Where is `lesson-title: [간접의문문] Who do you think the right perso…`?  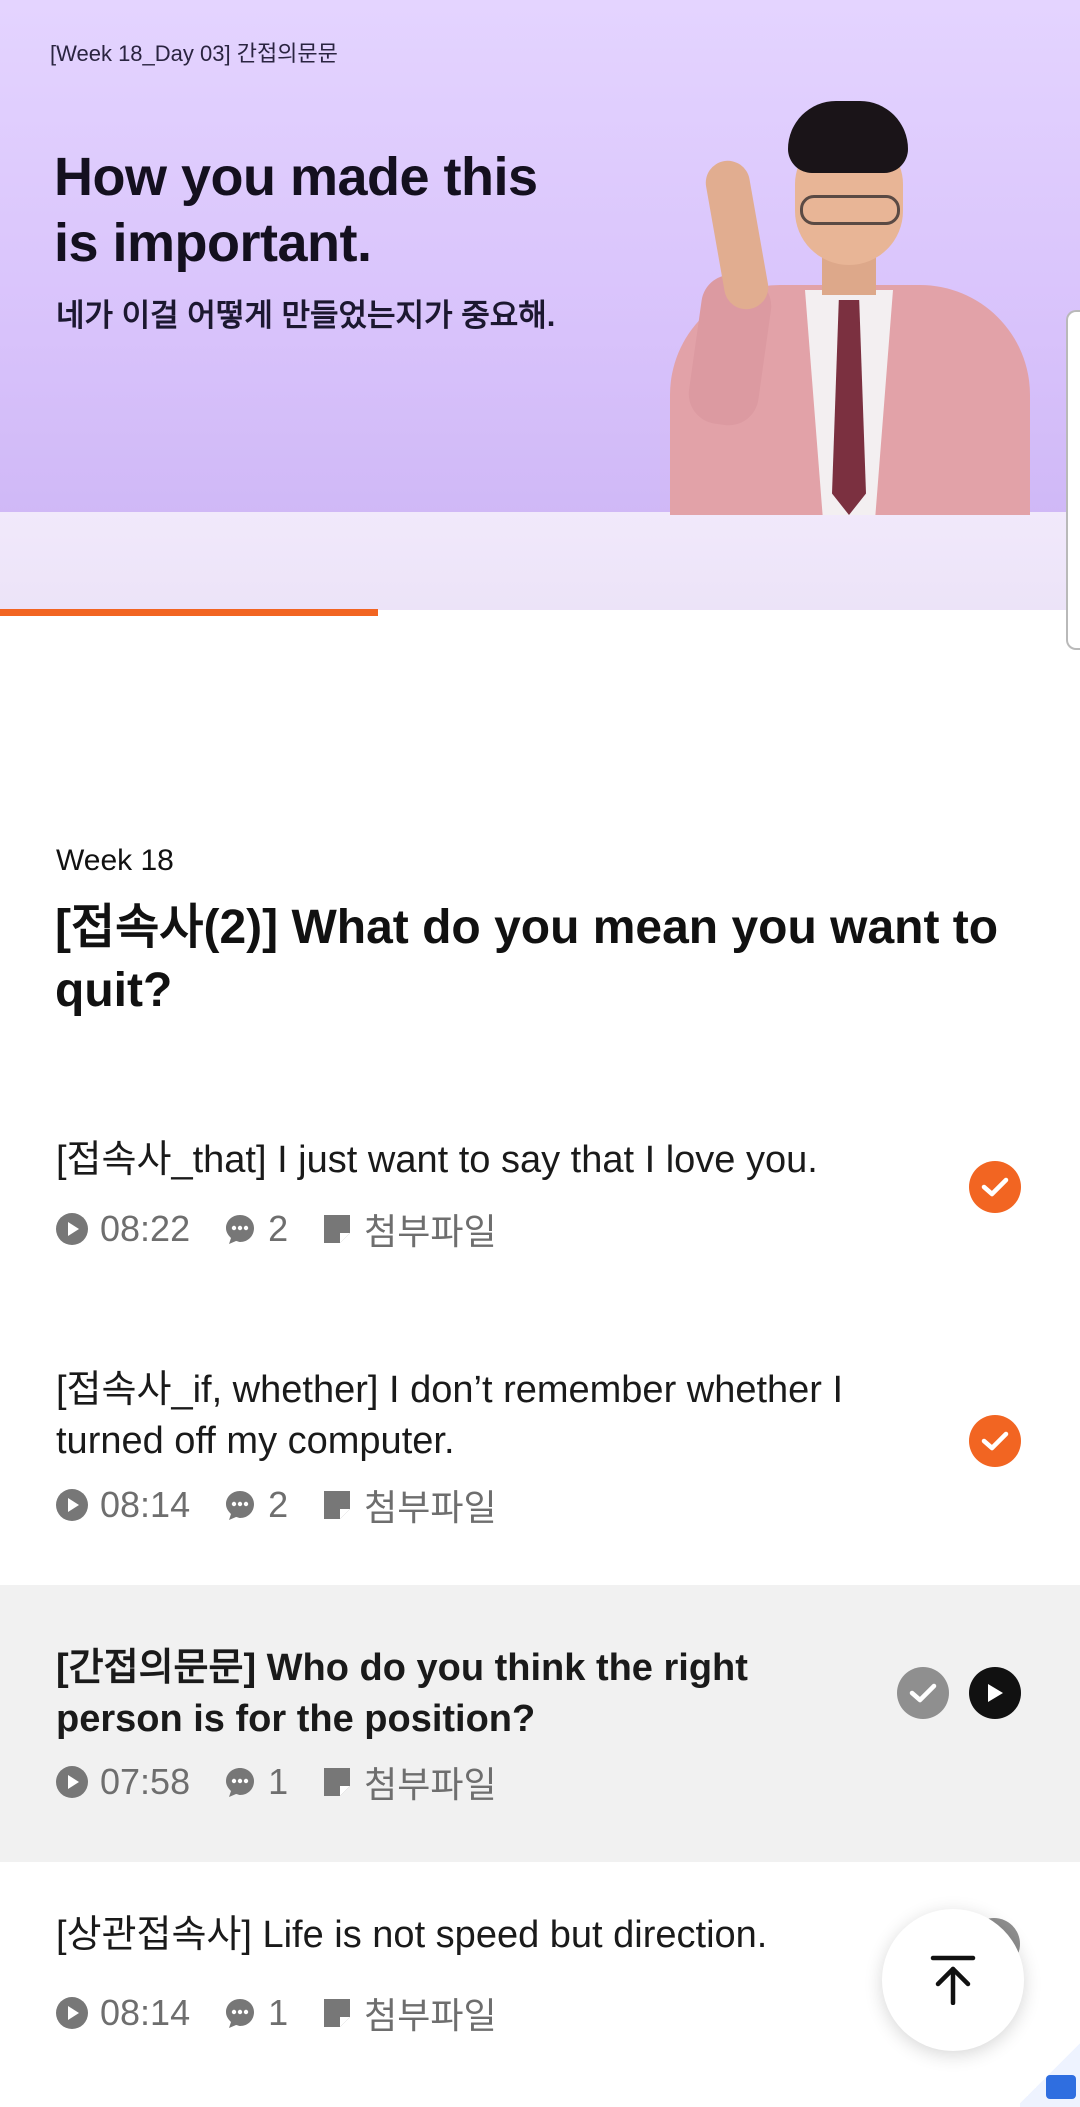 lesson-title: [간접의문문] Who do you think the right perso… is located at coordinates (402, 1693).